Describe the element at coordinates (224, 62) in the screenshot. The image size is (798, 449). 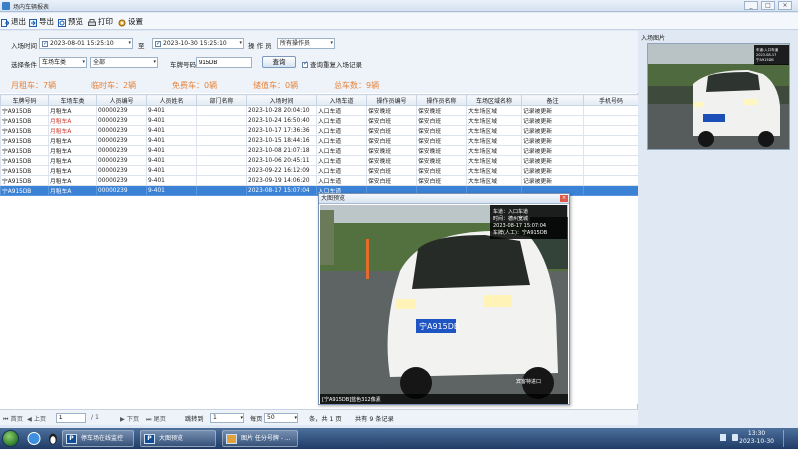
I see `plate-input` at that location.